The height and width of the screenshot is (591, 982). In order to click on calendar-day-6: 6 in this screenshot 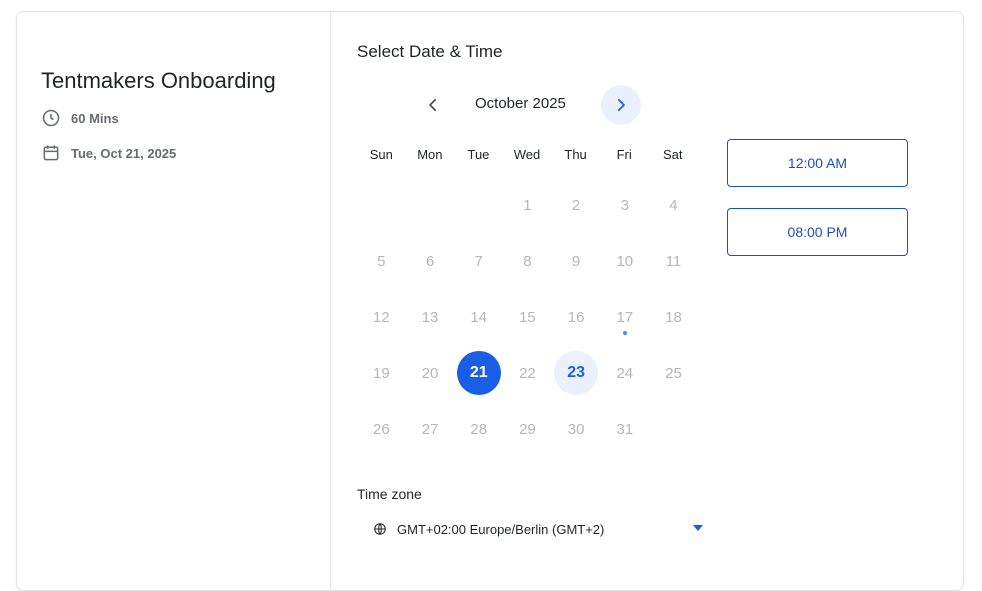, I will do `click(430, 261)`.